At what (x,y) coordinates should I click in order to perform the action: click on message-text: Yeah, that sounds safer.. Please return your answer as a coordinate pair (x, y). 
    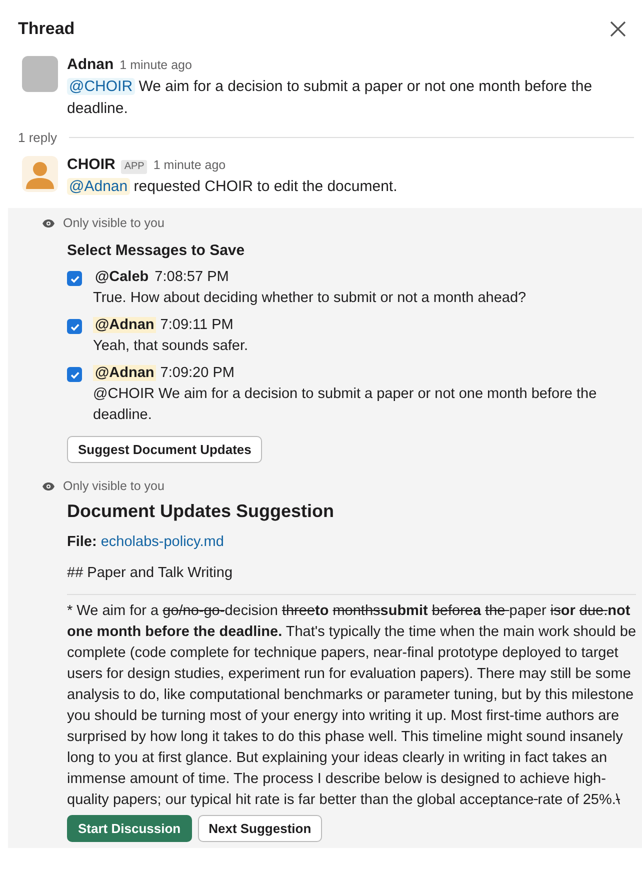
    Looking at the image, I should click on (170, 346).